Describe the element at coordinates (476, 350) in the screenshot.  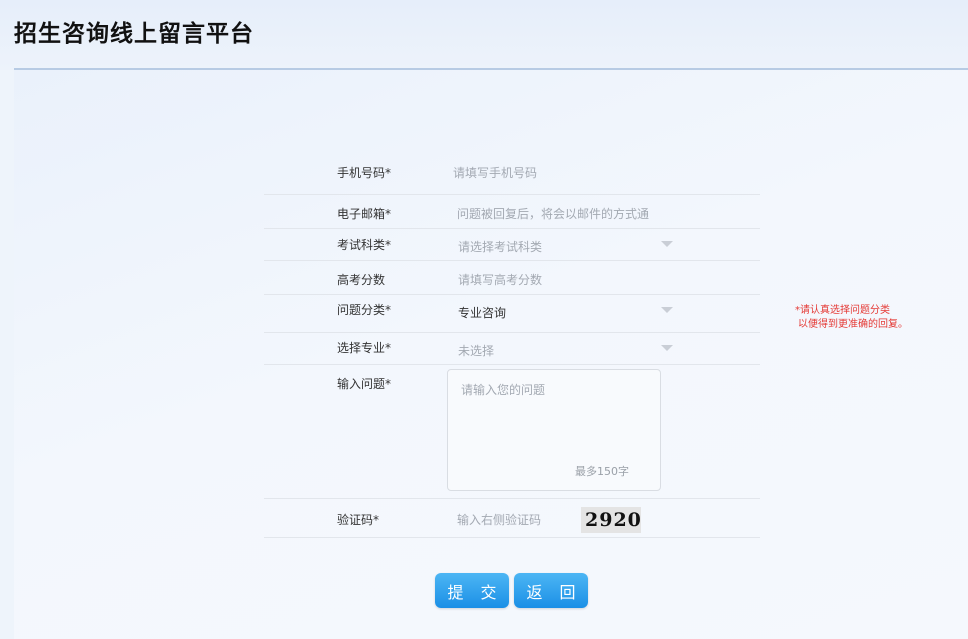
I see `major-select: 未选择` at that location.